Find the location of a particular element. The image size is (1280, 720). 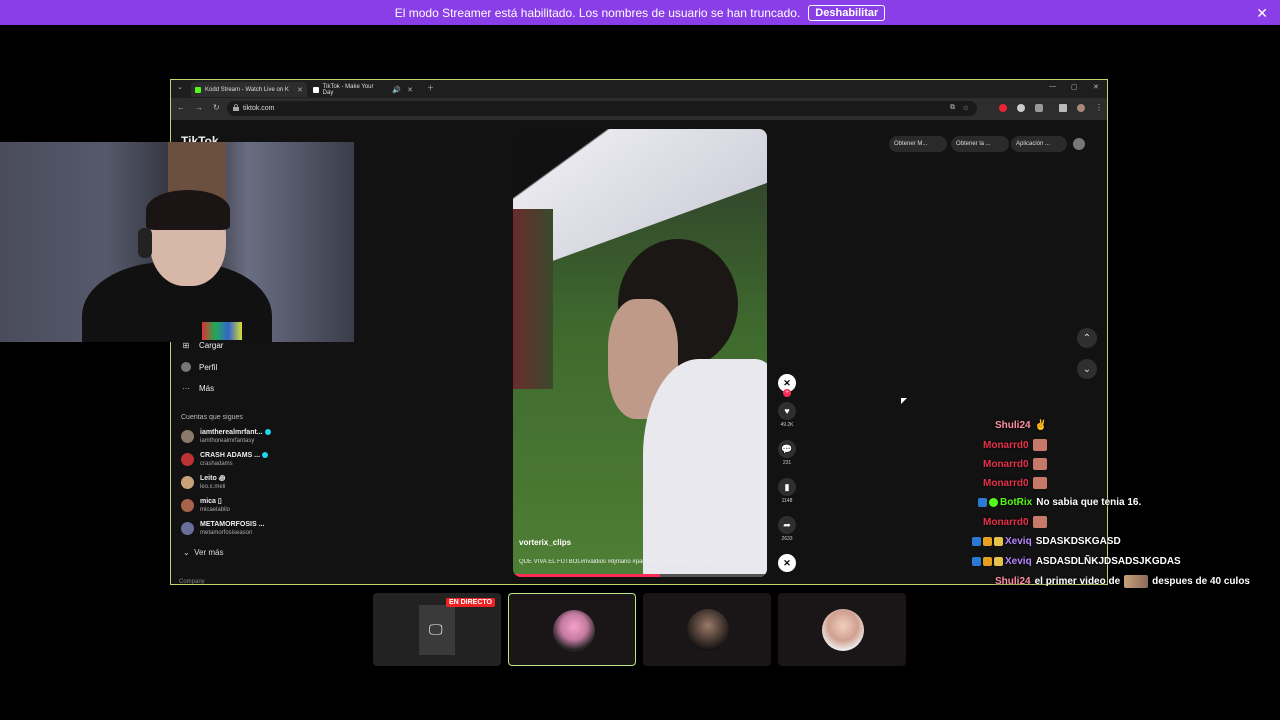

music-disc: ✕ is located at coordinates (787, 563).